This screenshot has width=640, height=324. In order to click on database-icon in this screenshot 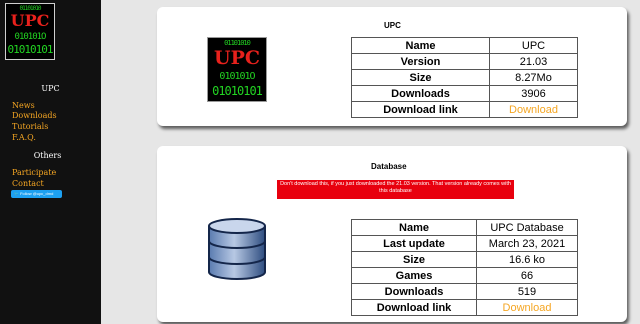, I will do `click(237, 249)`.